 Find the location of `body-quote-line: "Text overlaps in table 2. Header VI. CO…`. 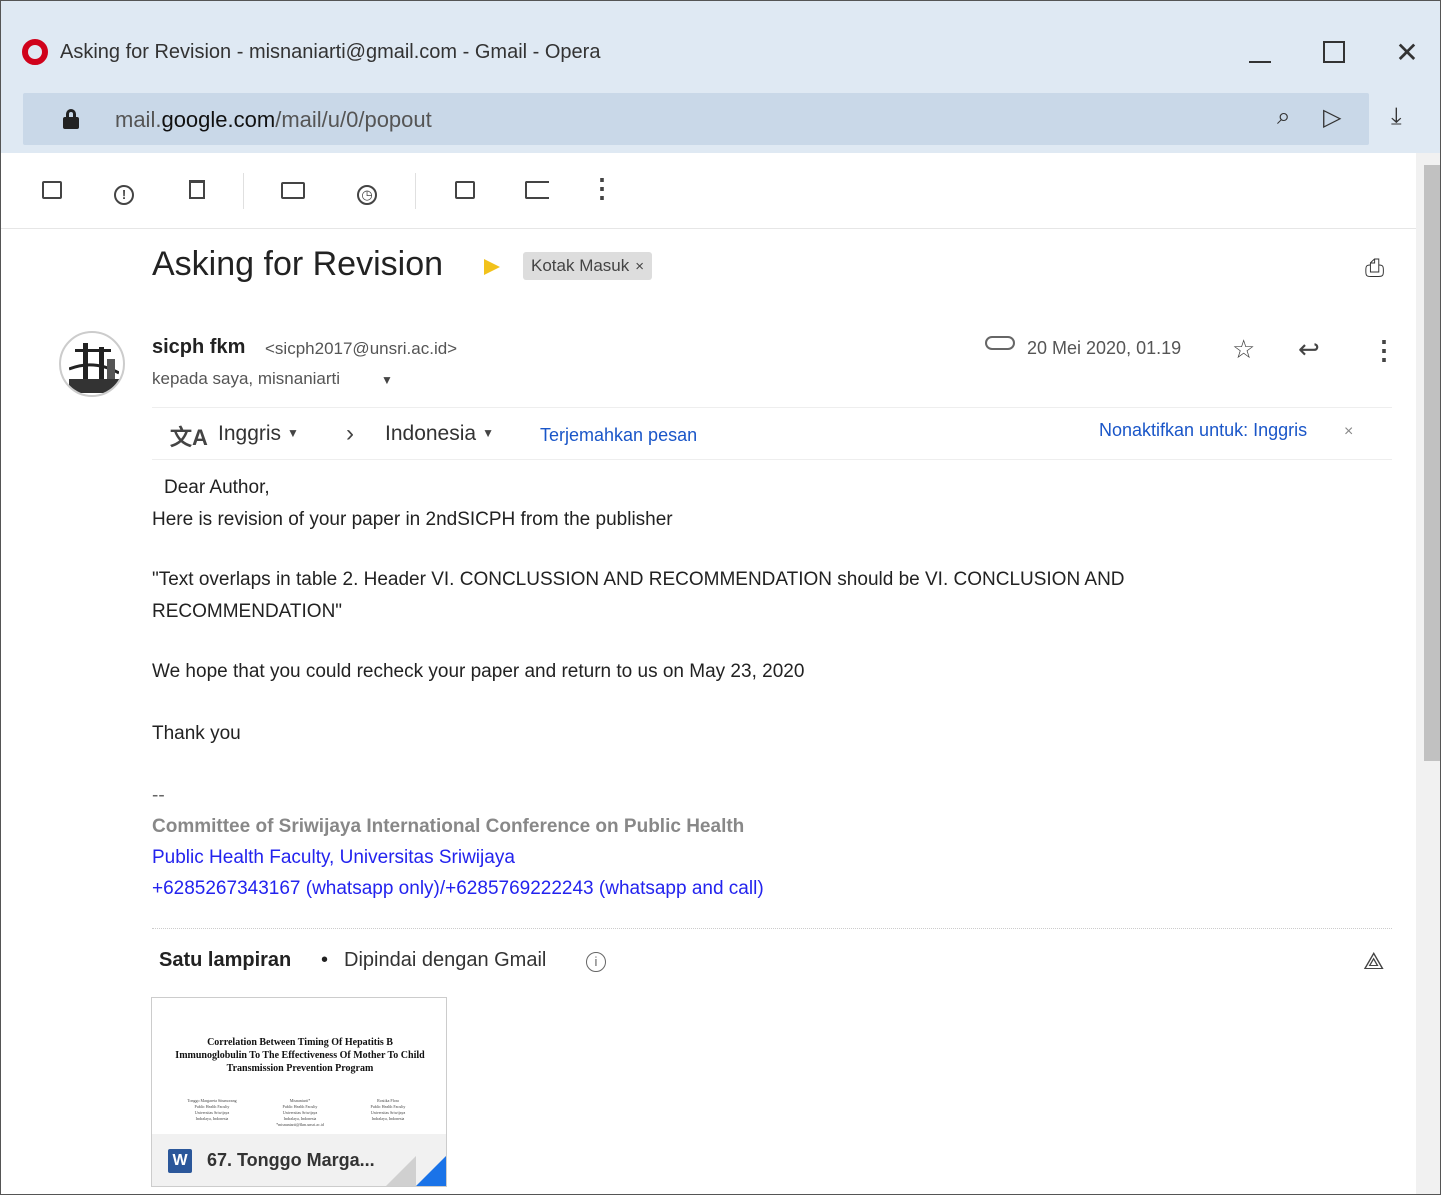

body-quote-line: "Text overlaps in table 2. Header VI. CO… is located at coordinates (638, 579).